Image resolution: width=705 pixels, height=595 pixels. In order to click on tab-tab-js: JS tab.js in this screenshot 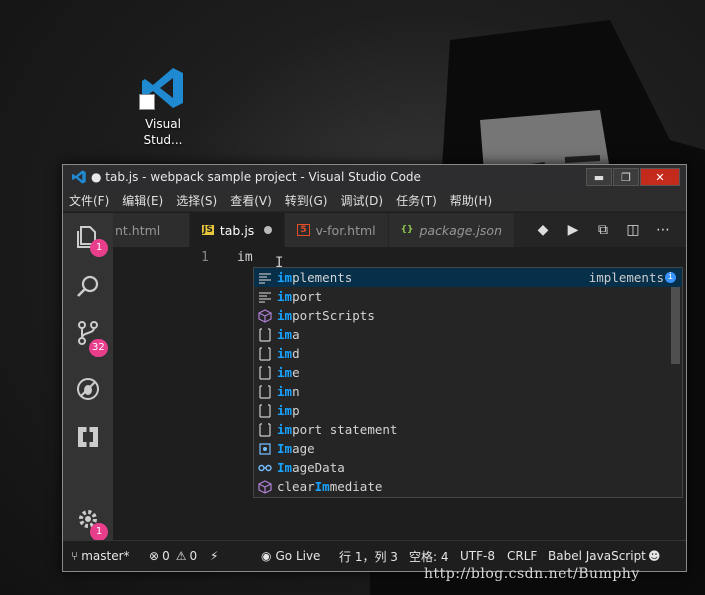, I will do `click(238, 230)`.